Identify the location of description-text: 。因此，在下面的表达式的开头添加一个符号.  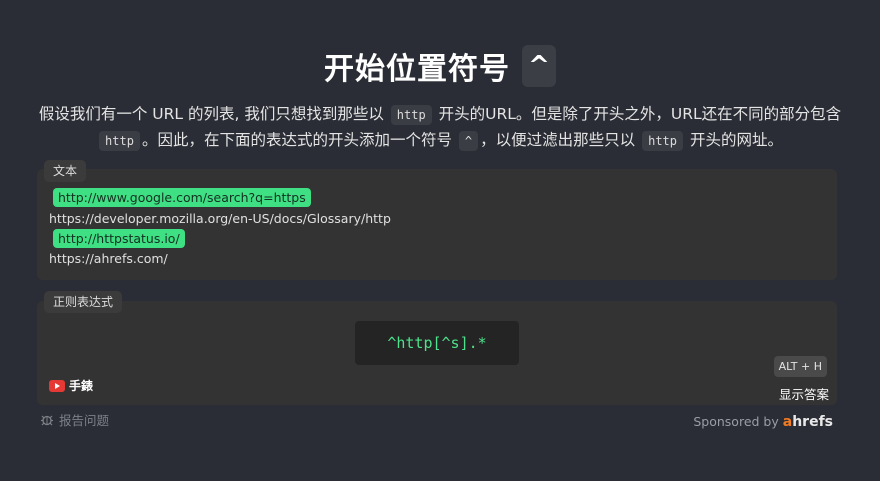
(296, 140).